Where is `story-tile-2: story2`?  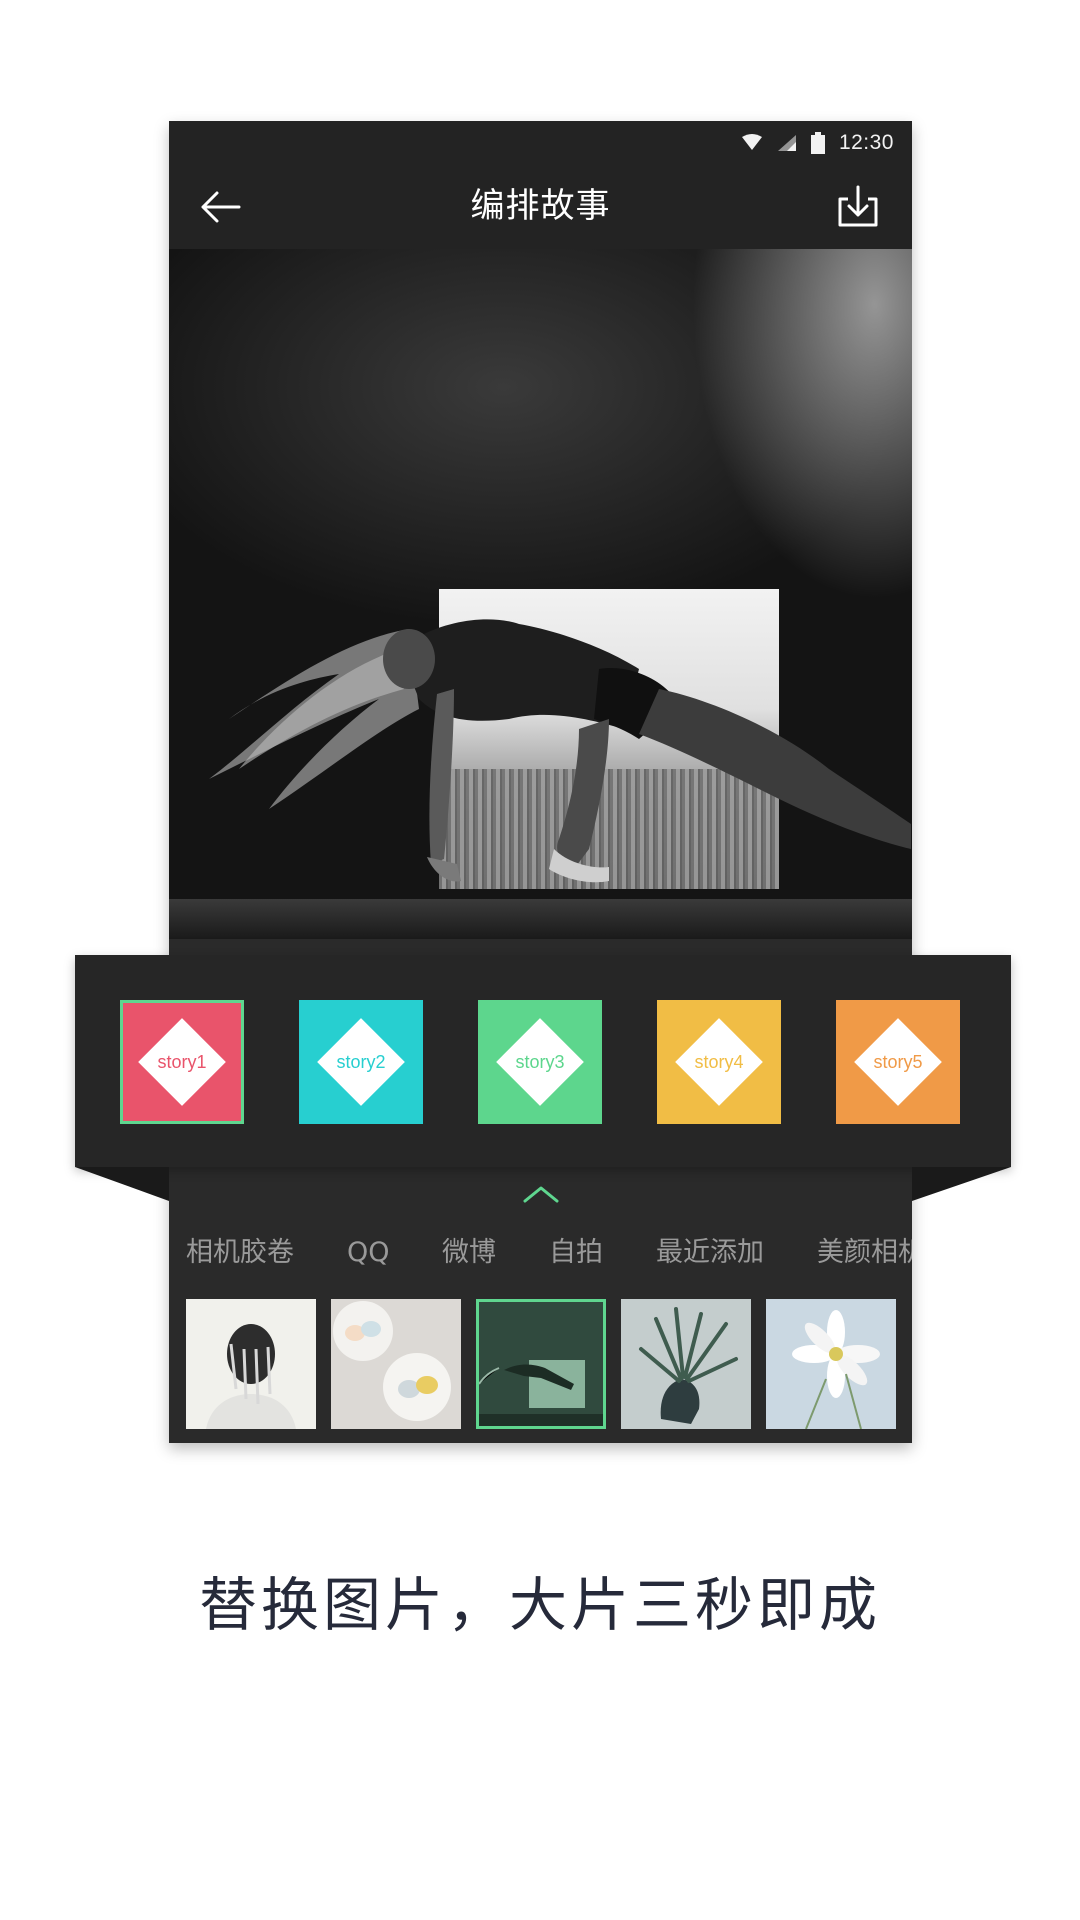
story-tile-2: story2 is located at coordinates (361, 1062).